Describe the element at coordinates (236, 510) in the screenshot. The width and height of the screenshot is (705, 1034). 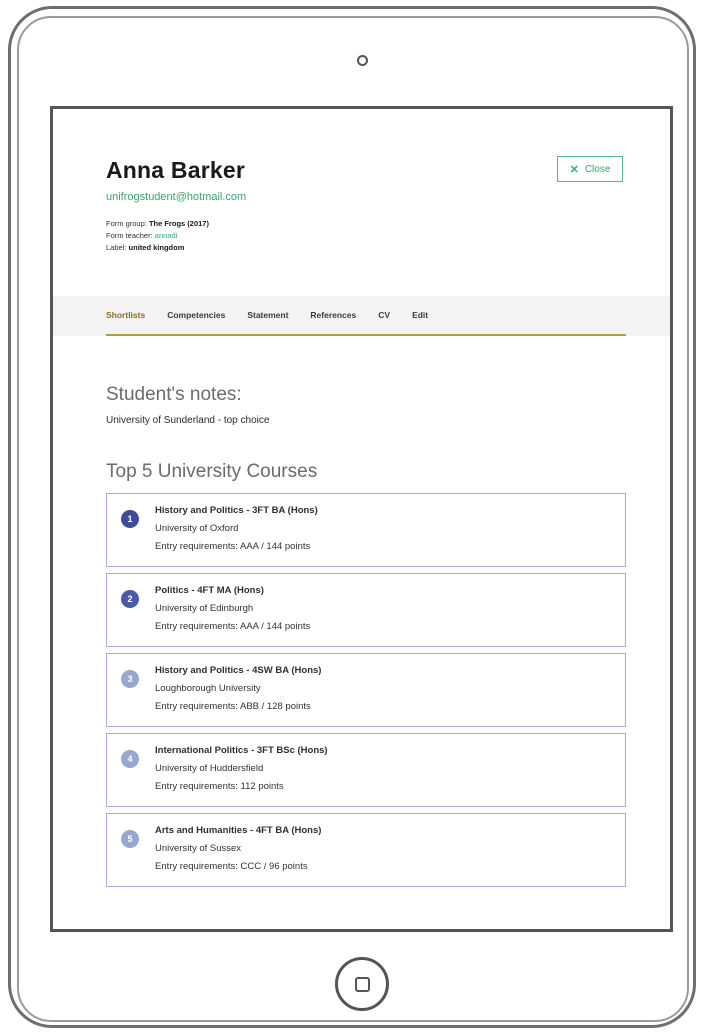
I see `course-title: History and Politics - 3FT BA (Hons)` at that location.